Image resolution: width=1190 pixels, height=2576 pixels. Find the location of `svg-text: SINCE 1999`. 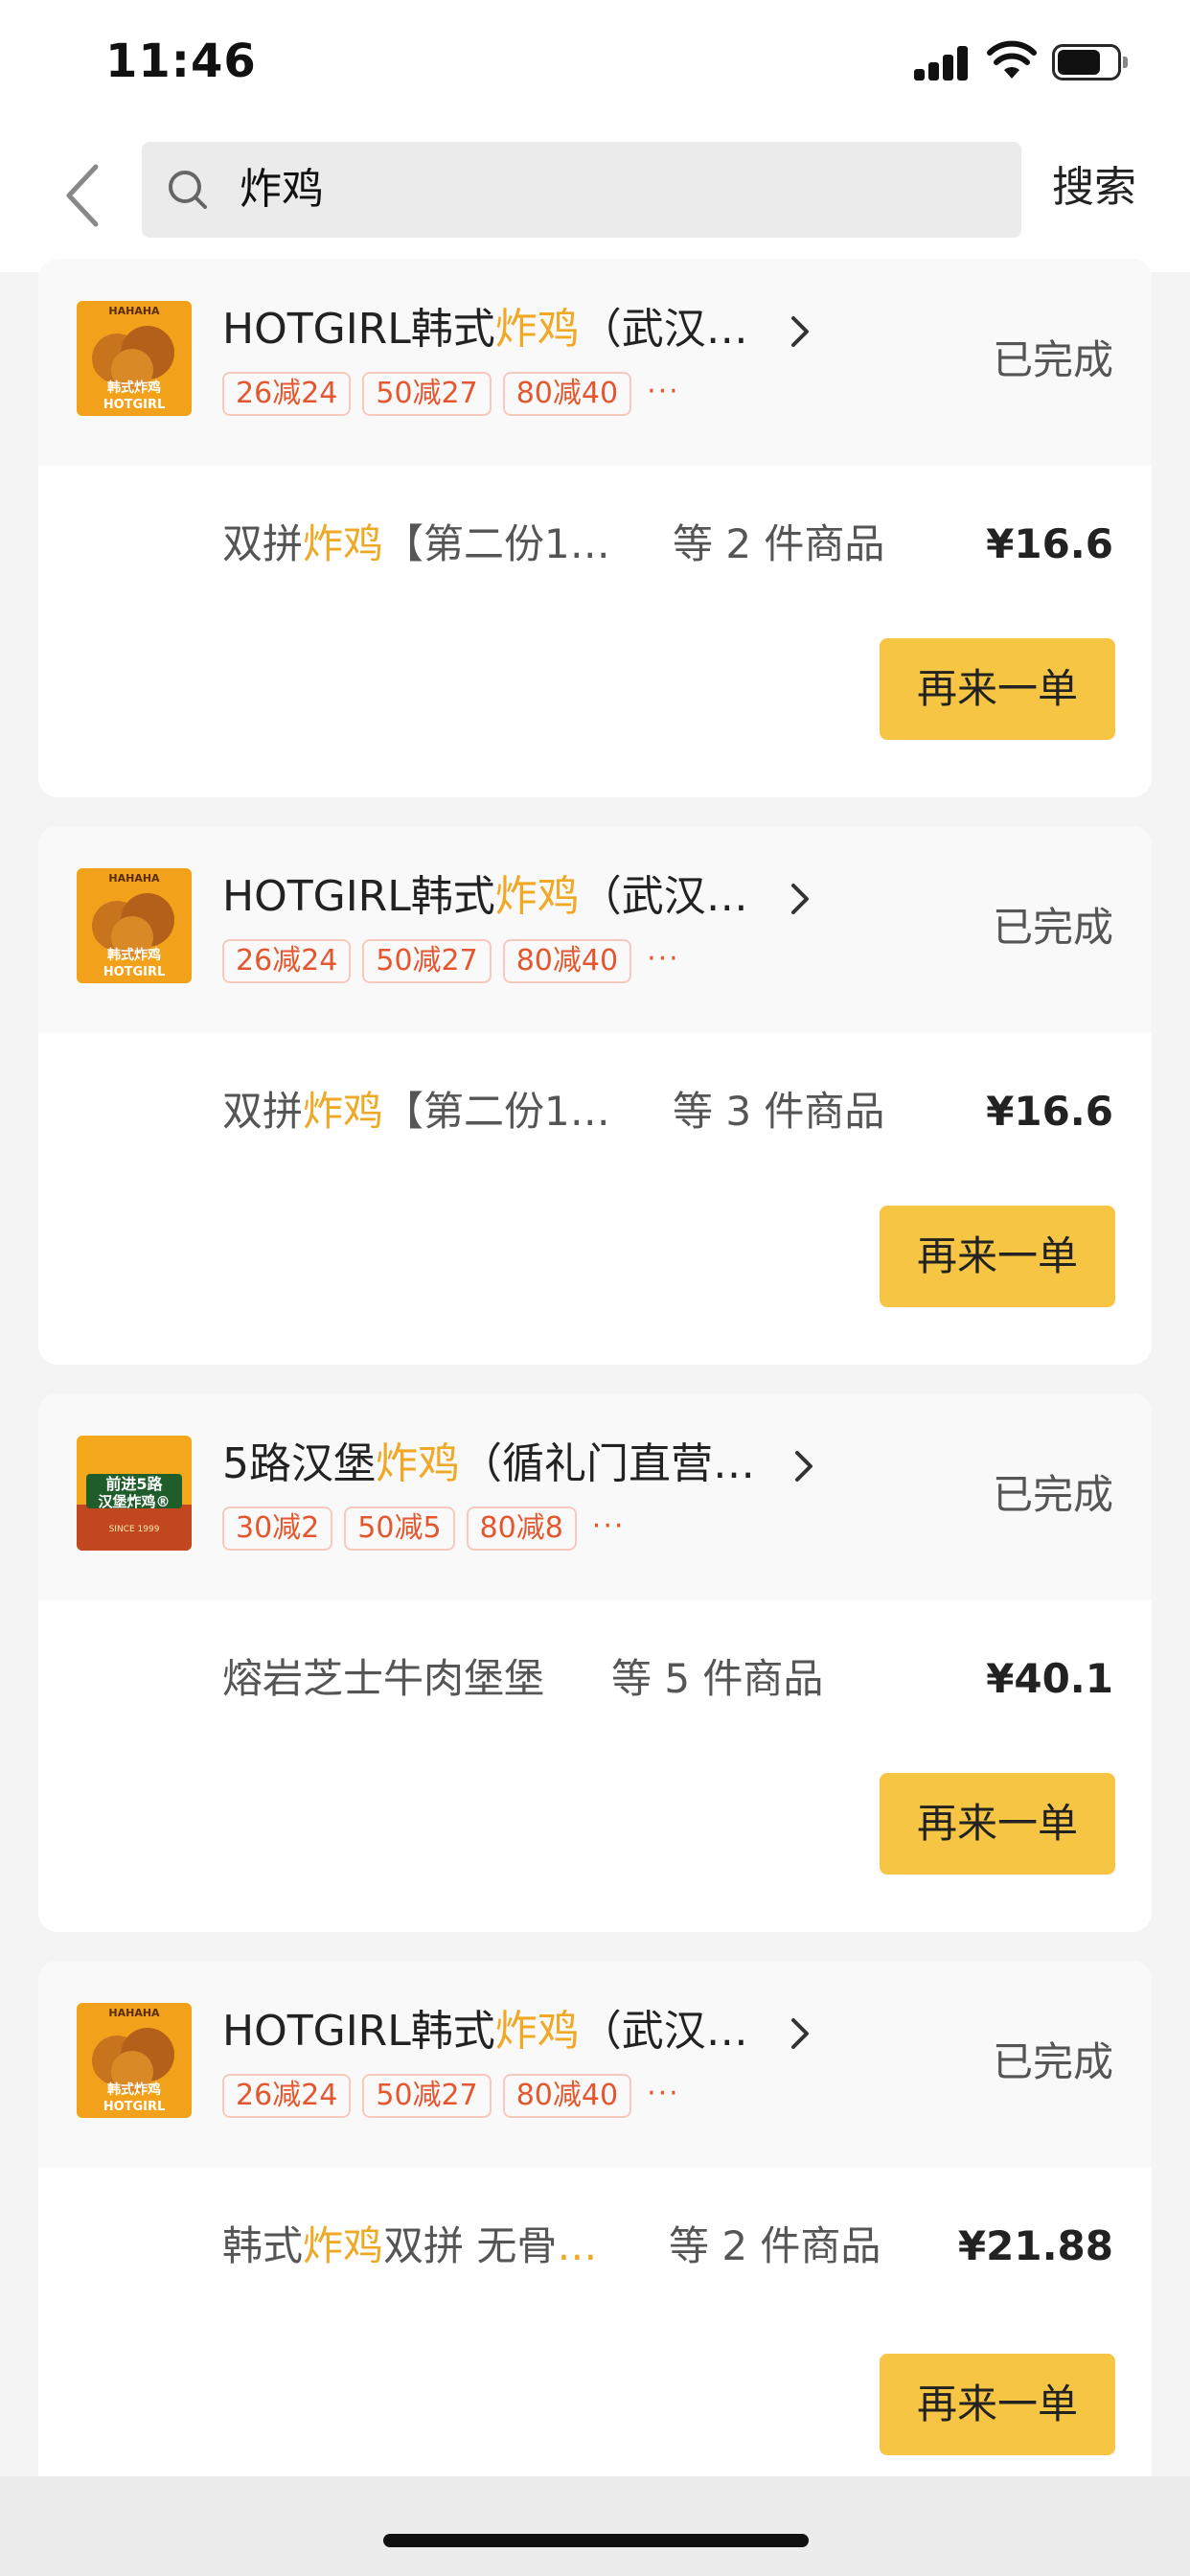

svg-text: SINCE 1999 is located at coordinates (135, 1529).